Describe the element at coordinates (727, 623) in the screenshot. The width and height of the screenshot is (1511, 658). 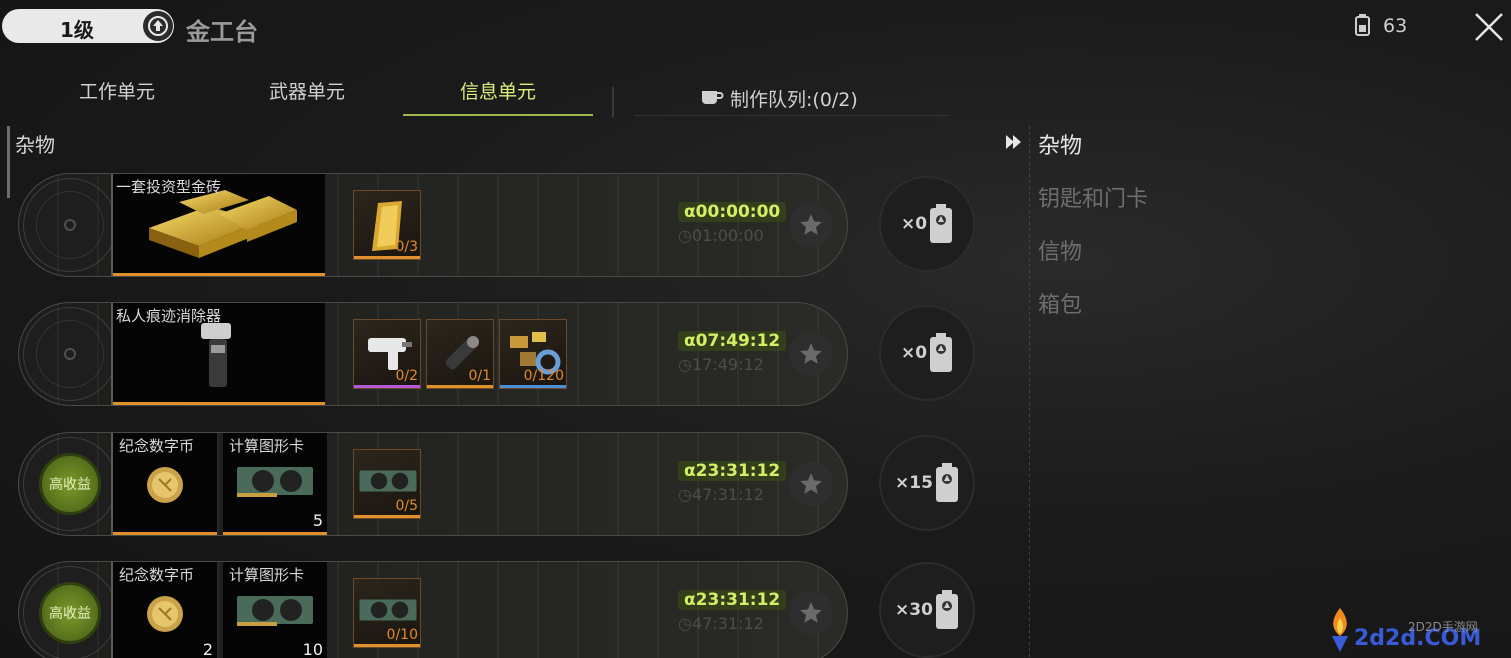
I see `timer-base-value: 47:31:12` at that location.